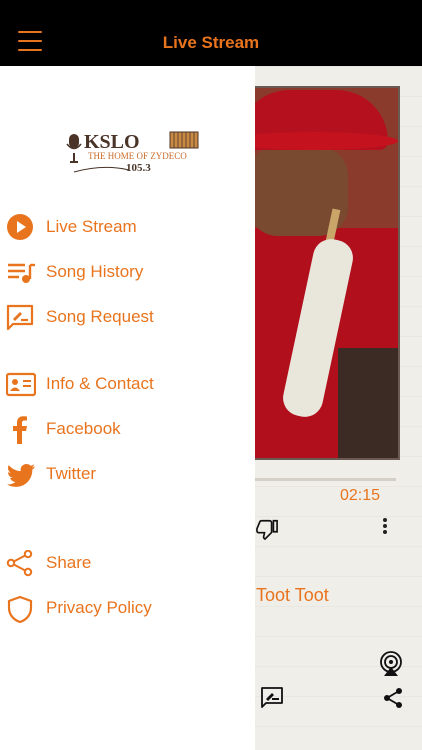 This screenshot has width=422, height=750. I want to click on thumbs-down-icon, so click(267, 529).